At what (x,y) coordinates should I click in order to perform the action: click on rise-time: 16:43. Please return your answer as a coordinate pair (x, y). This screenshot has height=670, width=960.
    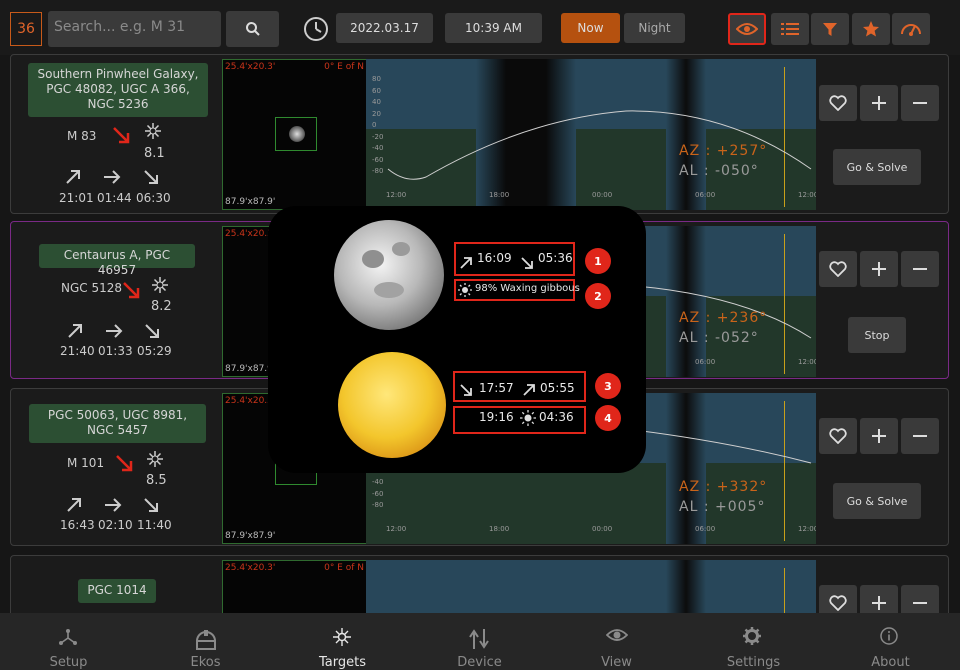
    Looking at the image, I should click on (77, 525).